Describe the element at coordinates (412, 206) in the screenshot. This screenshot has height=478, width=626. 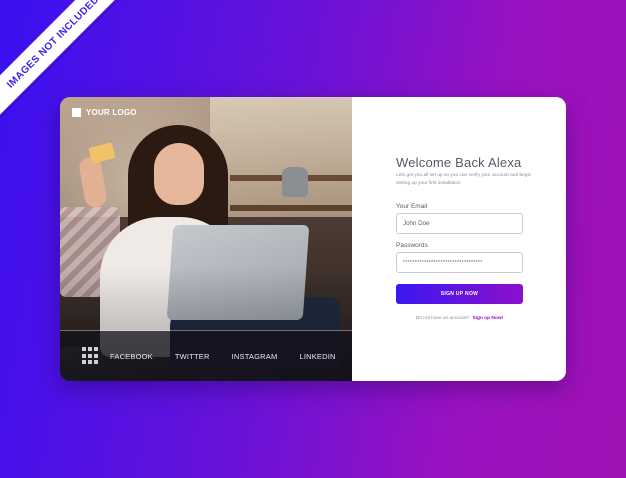
I see `email-label: Your Email` at that location.